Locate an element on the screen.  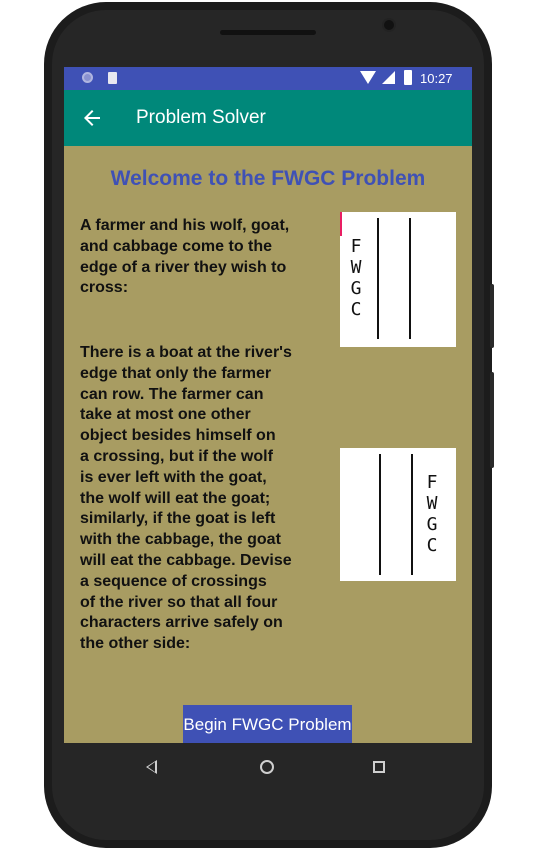
earpiece-speaker is located at coordinates (268, 32).